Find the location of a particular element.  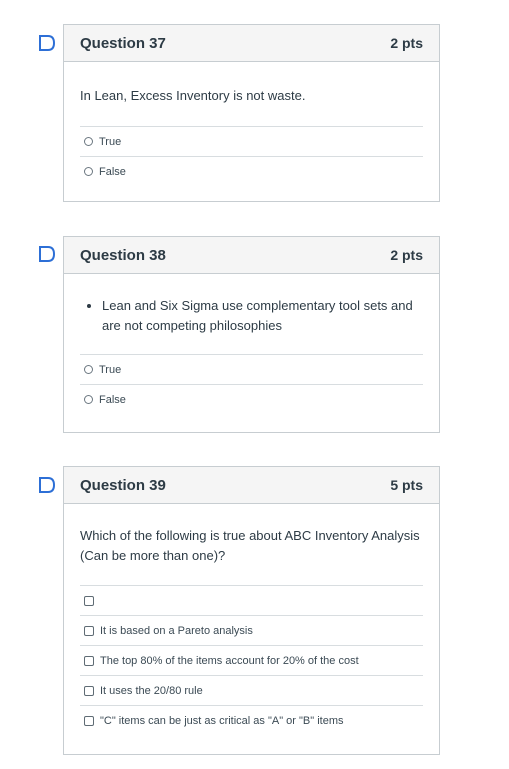

answer-option-pareto: It is based on a Pareto analysis is located at coordinates (251, 630).